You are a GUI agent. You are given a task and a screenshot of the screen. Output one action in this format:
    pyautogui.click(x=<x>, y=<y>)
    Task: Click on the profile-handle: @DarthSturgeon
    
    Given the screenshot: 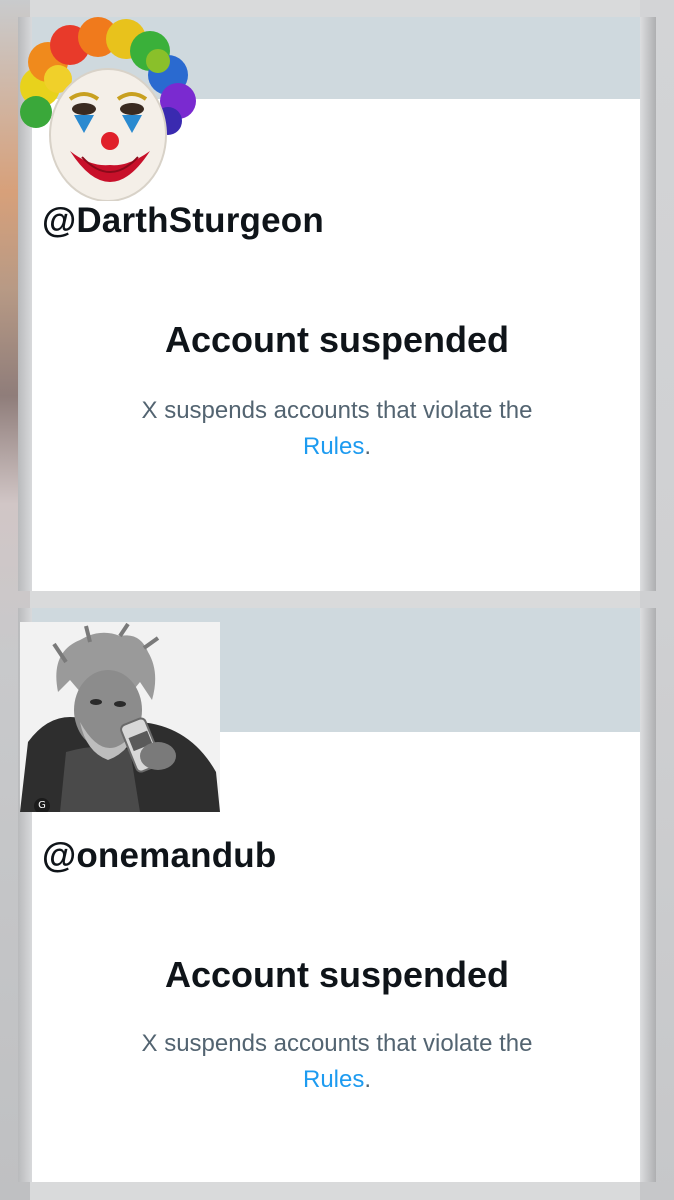 What is the action you would take?
    pyautogui.click(x=183, y=220)
    